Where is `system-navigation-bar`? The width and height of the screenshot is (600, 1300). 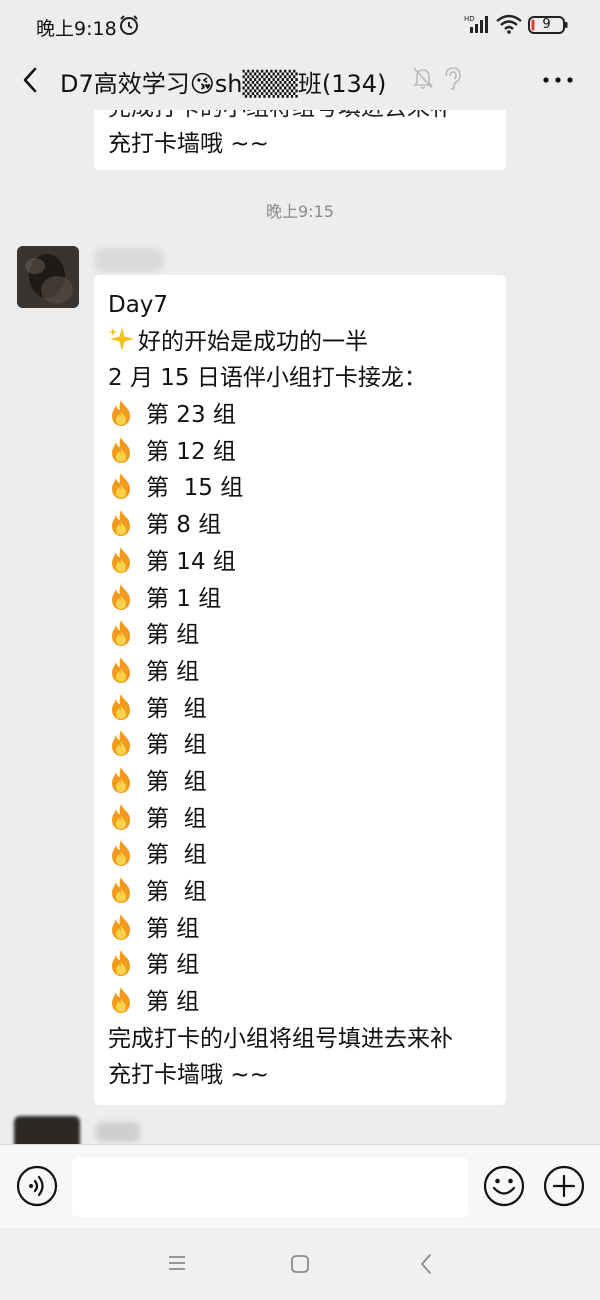
system-navigation-bar is located at coordinates (300, 1264).